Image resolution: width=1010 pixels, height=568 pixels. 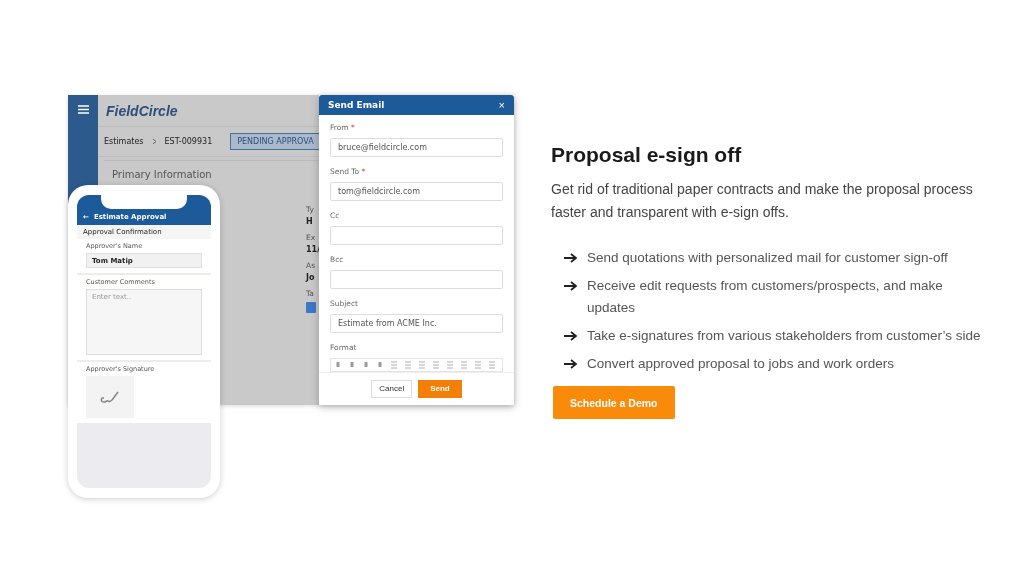 I want to click on input-field: bruce@fieldcircle.com, so click(x=416, y=147).